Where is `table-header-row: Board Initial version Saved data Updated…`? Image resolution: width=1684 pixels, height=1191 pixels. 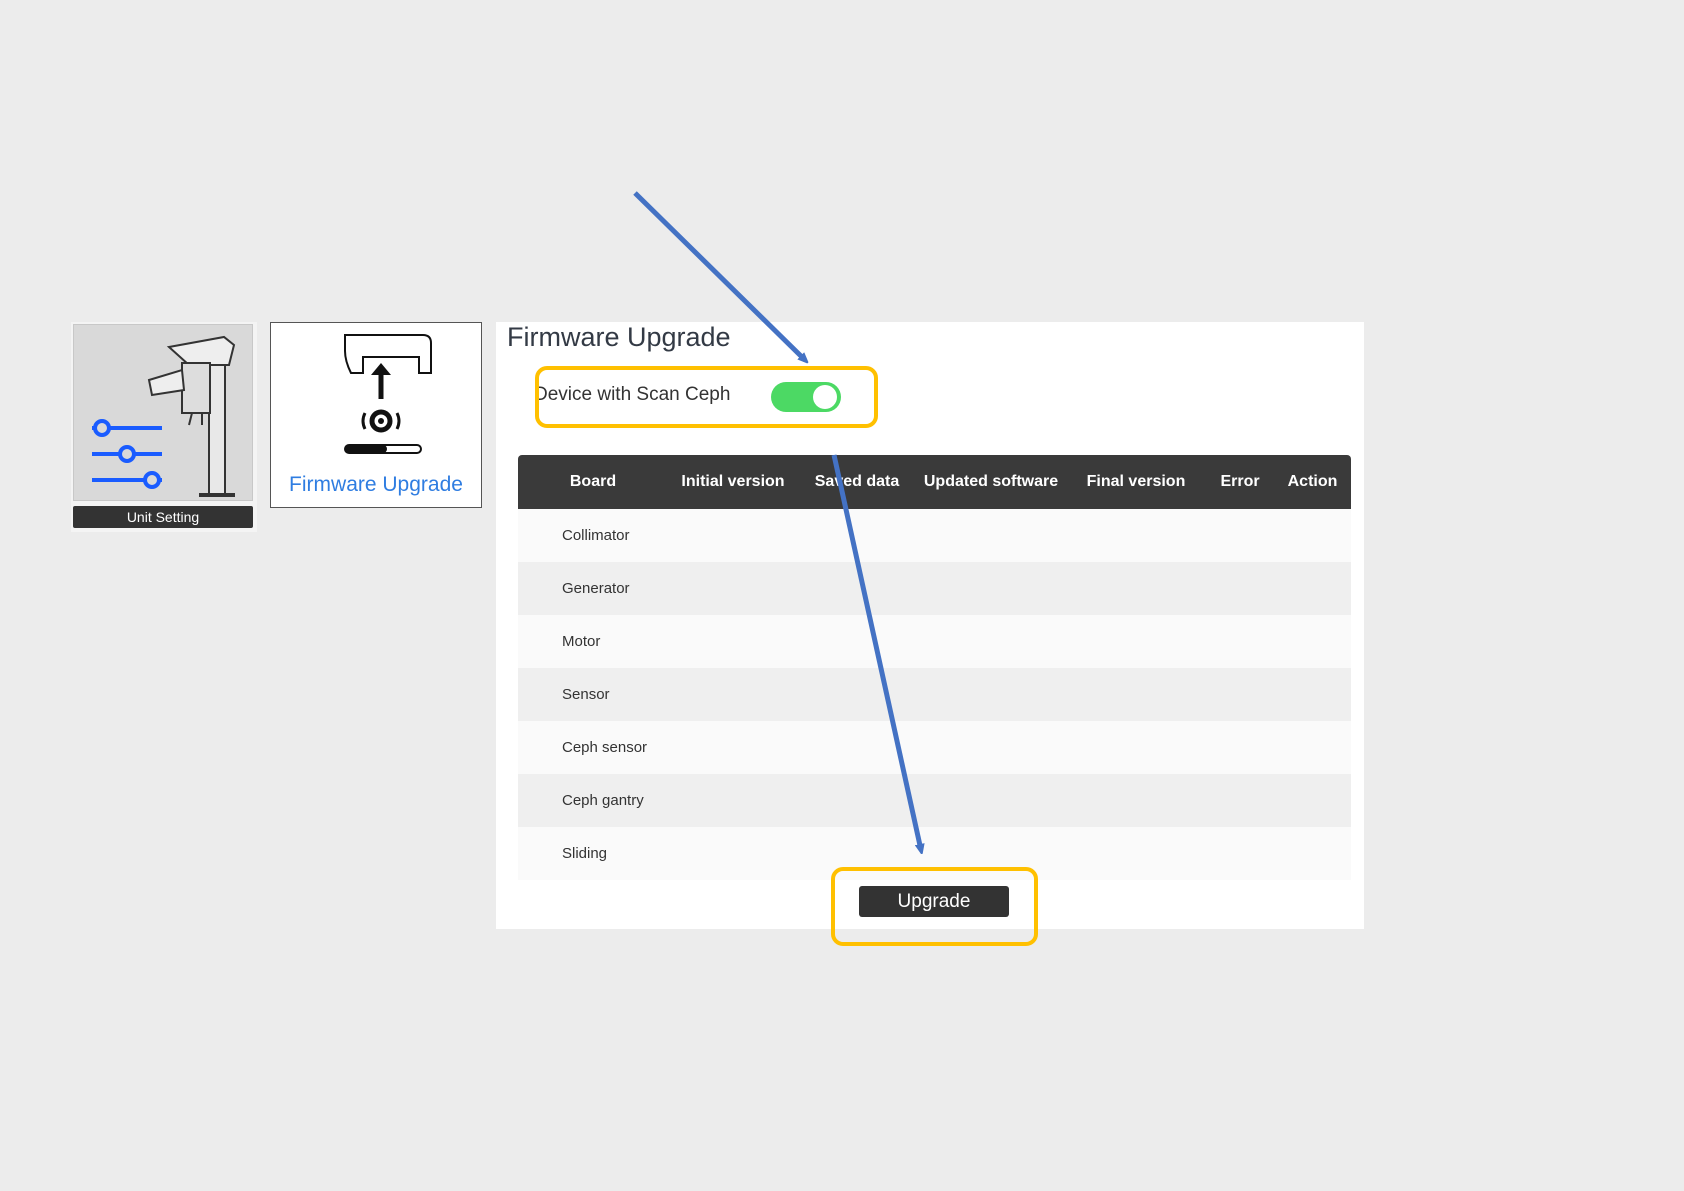 table-header-row: Board Initial version Saved data Updated… is located at coordinates (934, 482).